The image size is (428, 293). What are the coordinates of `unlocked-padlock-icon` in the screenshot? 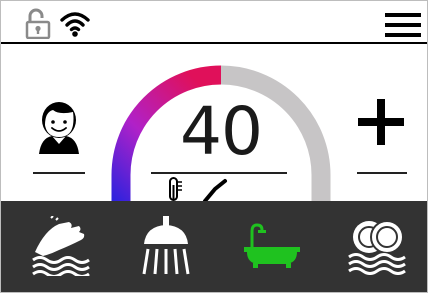 It's located at (38, 23).